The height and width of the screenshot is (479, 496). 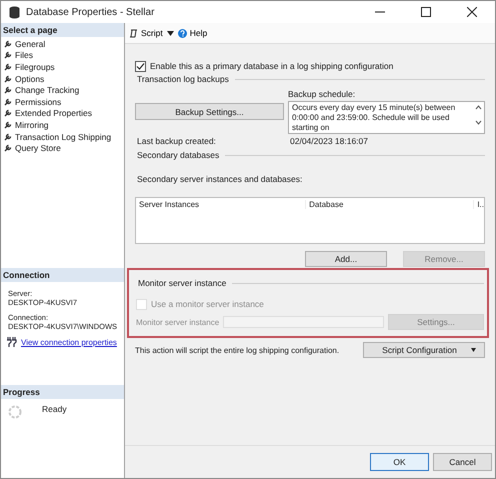 I want to click on page-item: Mirroring, so click(x=62, y=125).